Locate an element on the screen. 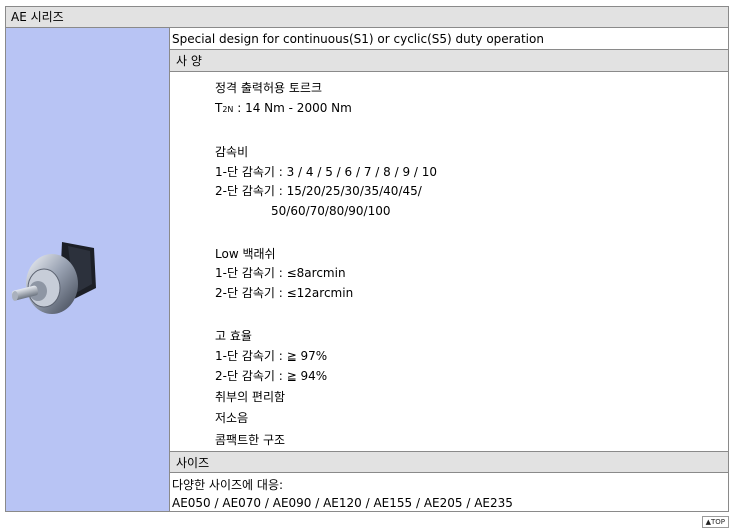  ratio-title: 감속비 is located at coordinates (232, 152).